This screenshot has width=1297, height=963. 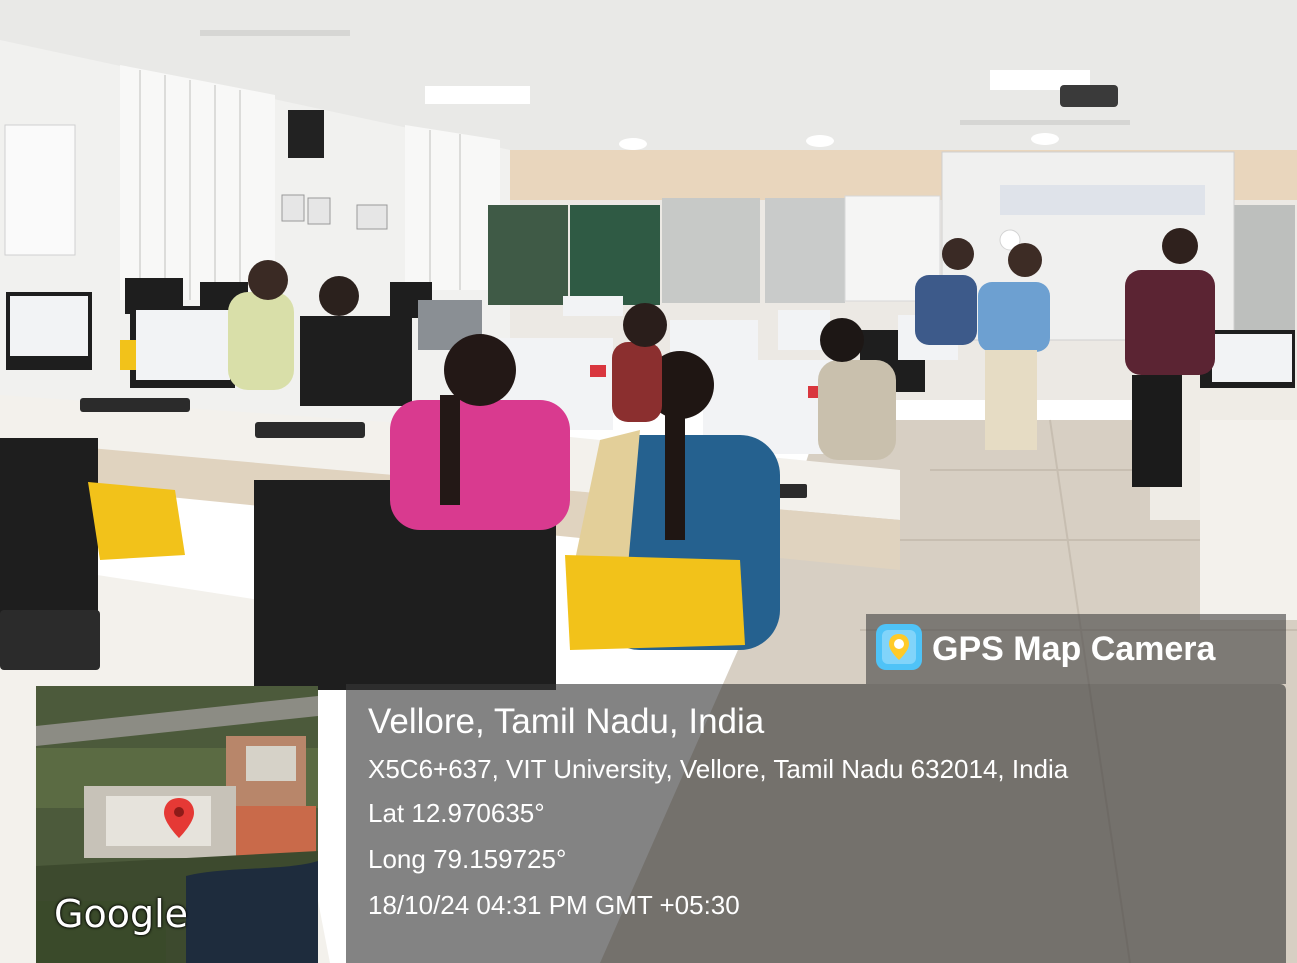 I want to click on satellite-map-thumbnail: Google, so click(x=177, y=824).